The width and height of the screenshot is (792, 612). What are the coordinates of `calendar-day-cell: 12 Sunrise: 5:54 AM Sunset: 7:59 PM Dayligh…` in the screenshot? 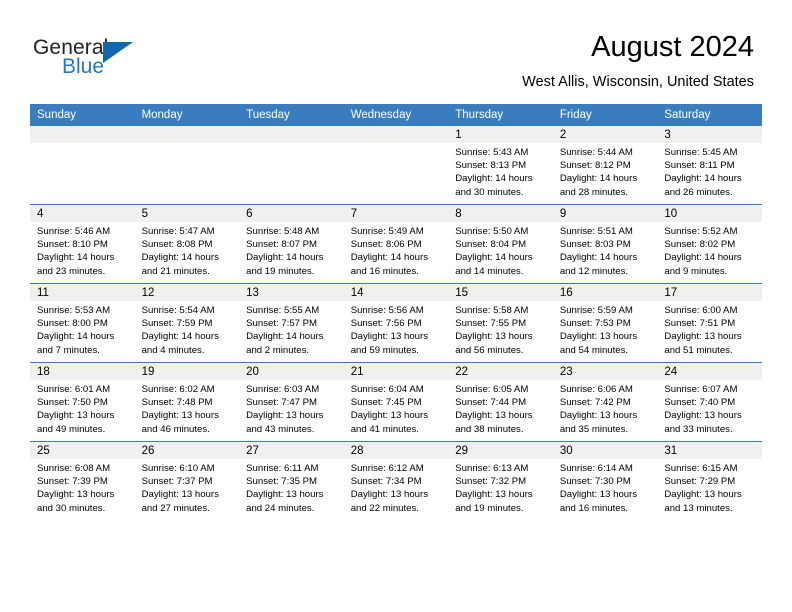 It's located at (187, 323).